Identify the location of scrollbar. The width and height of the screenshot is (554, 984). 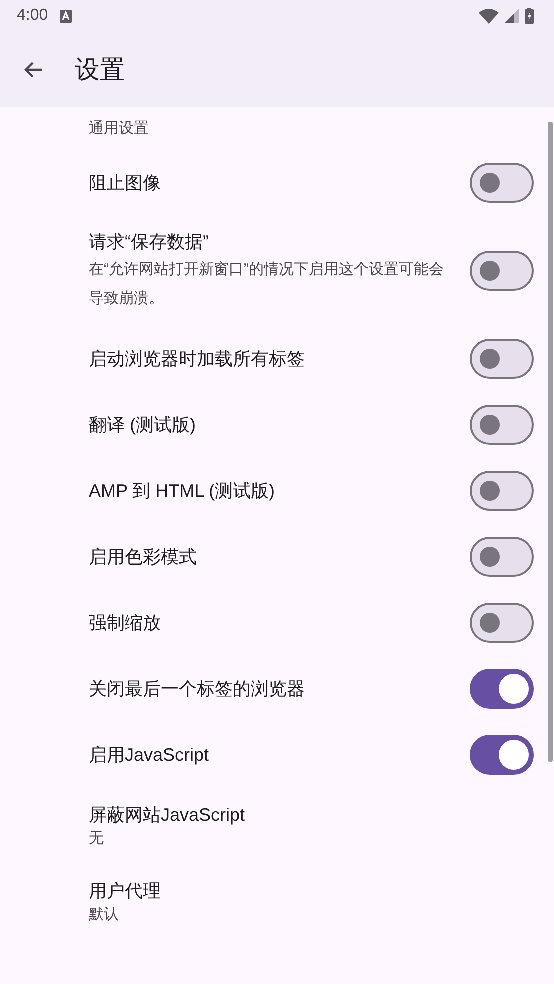
(550, 442).